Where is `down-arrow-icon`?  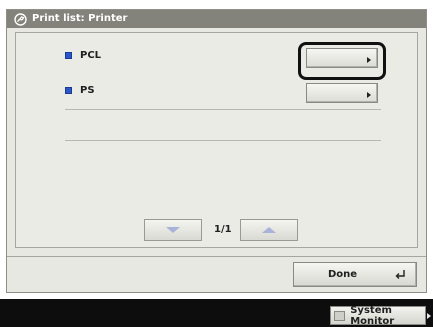
down-arrow-icon is located at coordinates (173, 230).